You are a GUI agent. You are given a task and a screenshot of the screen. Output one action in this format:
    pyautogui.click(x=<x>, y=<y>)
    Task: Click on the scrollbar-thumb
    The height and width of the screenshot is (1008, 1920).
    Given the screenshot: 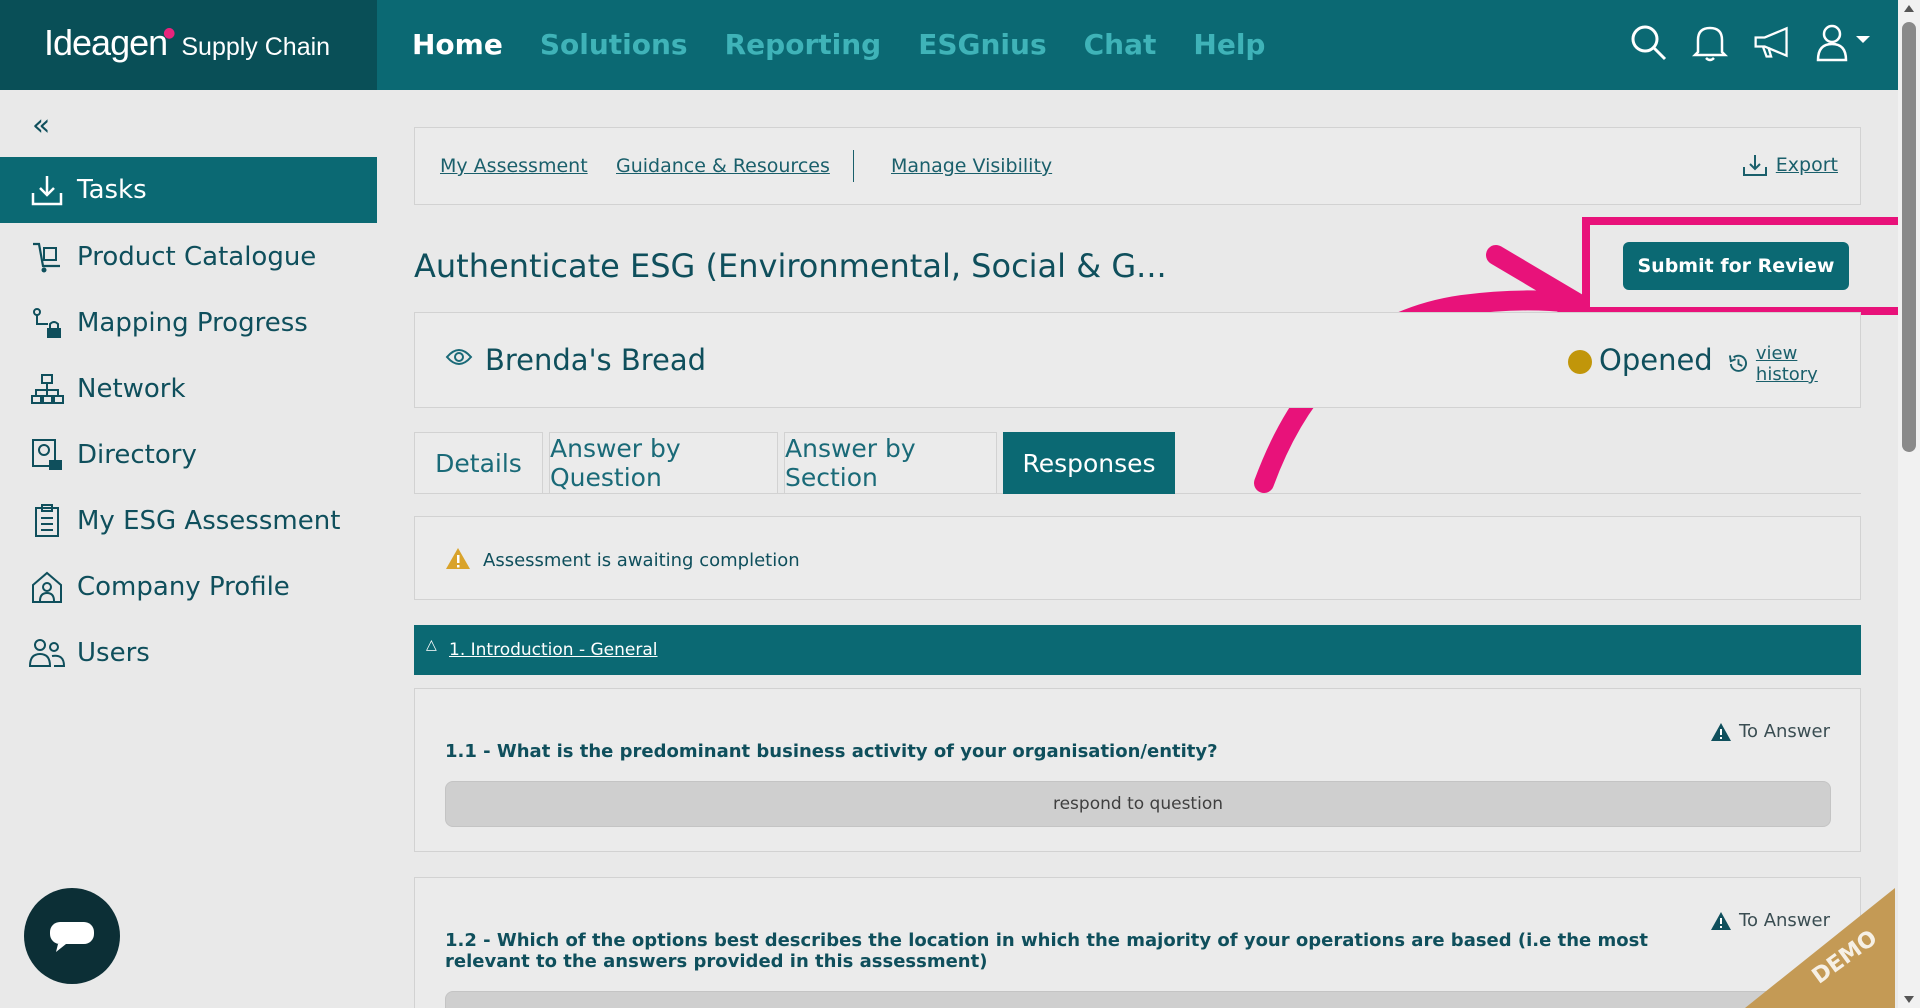 What is the action you would take?
    pyautogui.click(x=1909, y=237)
    